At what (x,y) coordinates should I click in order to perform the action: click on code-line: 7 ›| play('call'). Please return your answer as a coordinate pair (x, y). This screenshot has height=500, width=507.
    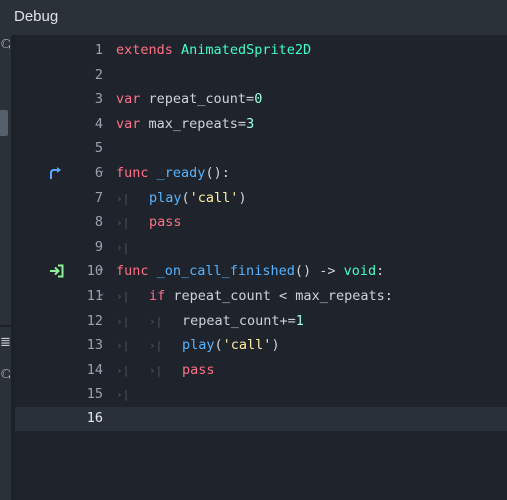
    Looking at the image, I should click on (261, 199).